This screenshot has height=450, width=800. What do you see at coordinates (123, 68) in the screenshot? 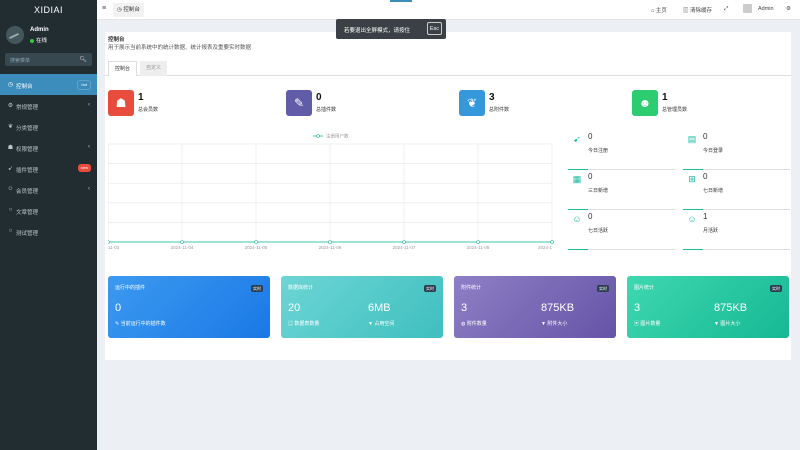
I see `tab-dashboard-panel: 控制台` at bounding box center [123, 68].